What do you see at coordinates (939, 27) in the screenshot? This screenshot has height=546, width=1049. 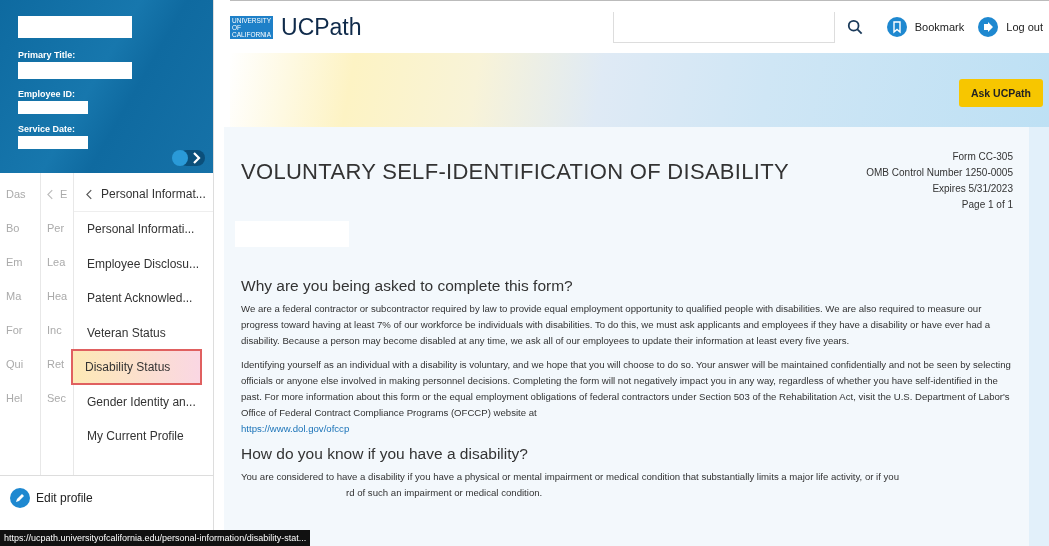 I see `bookmark-link: Bookmark` at bounding box center [939, 27].